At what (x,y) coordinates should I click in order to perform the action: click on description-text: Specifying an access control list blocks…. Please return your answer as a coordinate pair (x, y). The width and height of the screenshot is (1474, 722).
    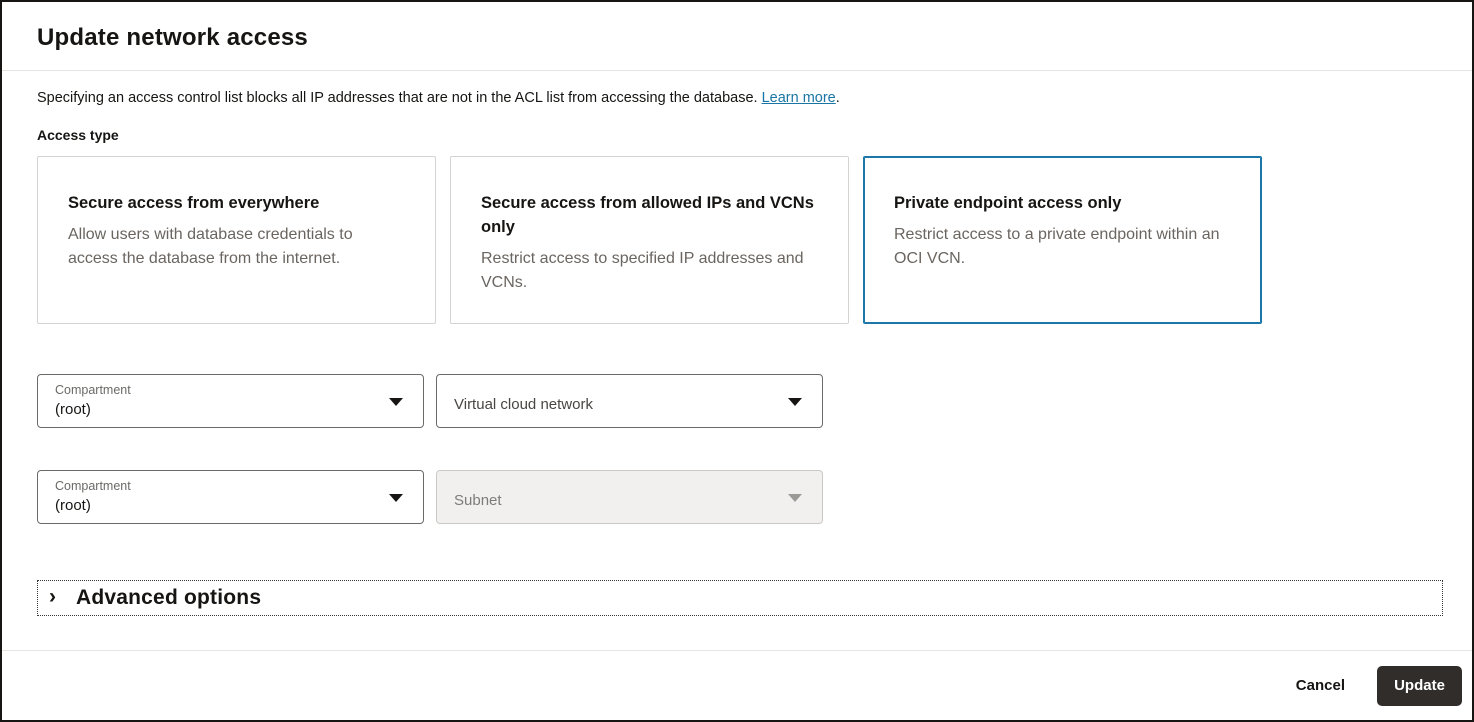
    Looking at the image, I should click on (737, 98).